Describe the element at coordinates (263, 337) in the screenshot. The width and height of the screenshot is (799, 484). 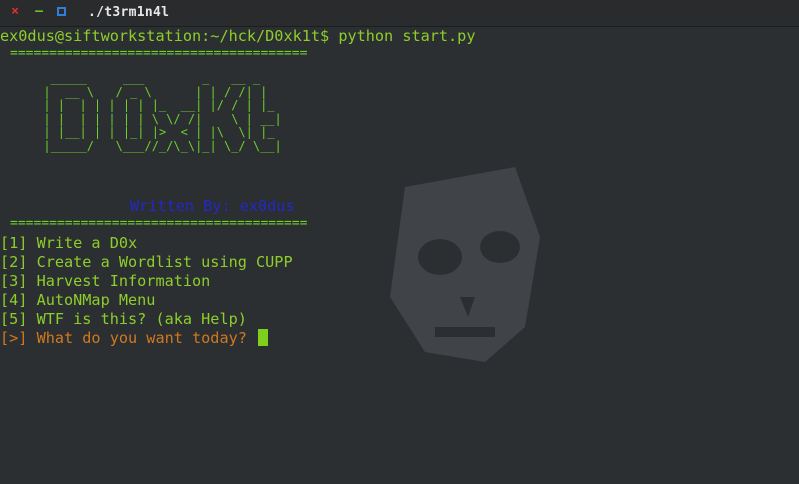
I see `text-cursor` at that location.